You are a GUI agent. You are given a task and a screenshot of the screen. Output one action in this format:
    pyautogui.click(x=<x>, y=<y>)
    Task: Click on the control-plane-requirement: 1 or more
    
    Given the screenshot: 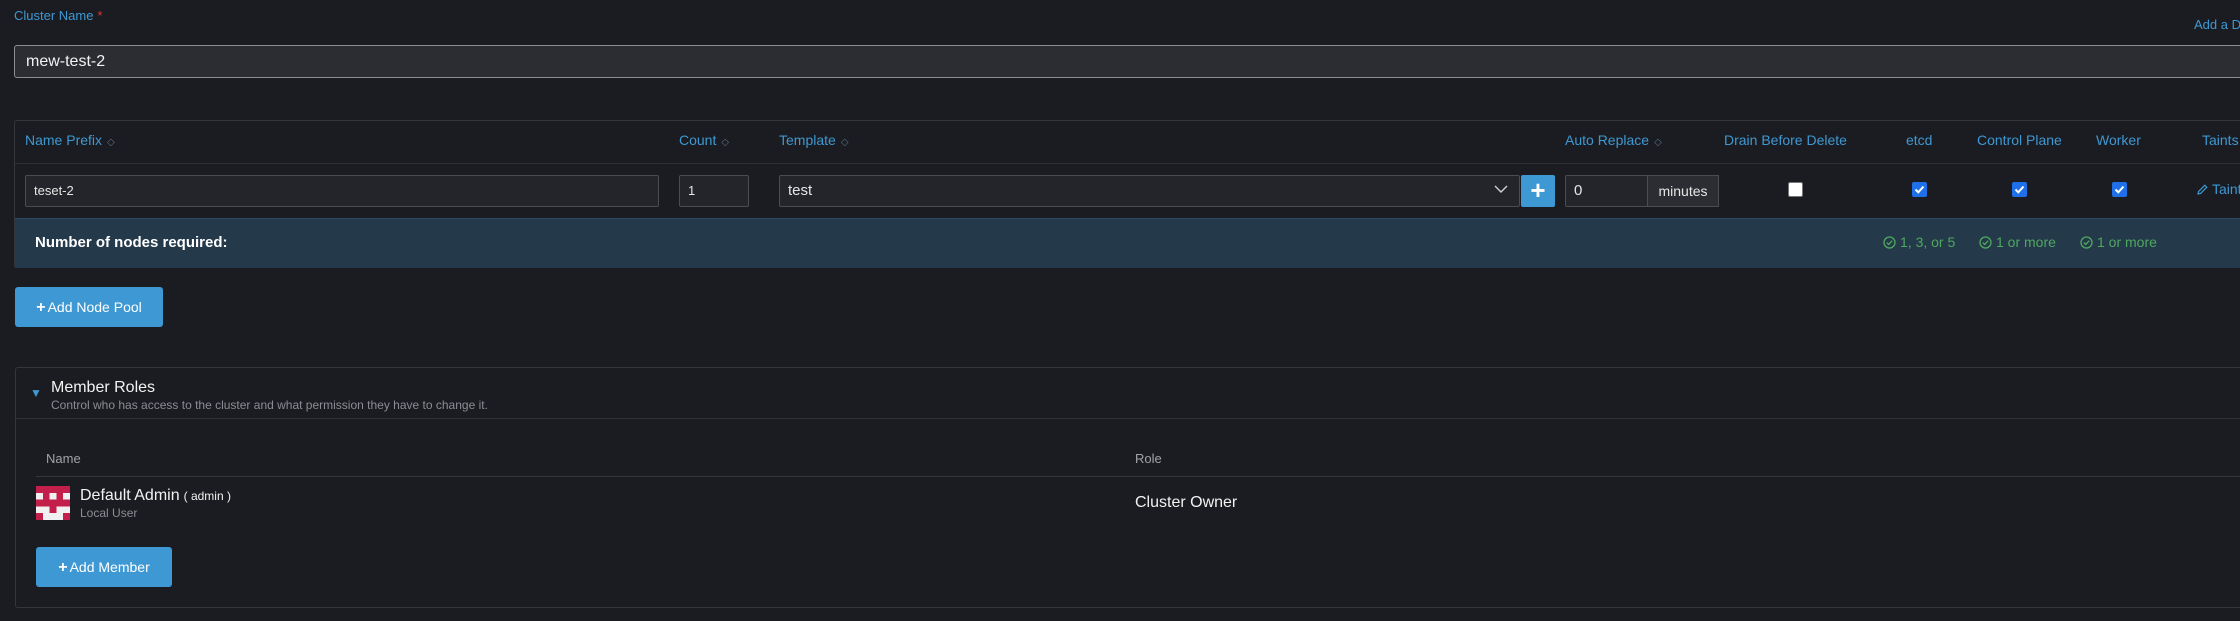 What is the action you would take?
    pyautogui.click(x=2017, y=242)
    